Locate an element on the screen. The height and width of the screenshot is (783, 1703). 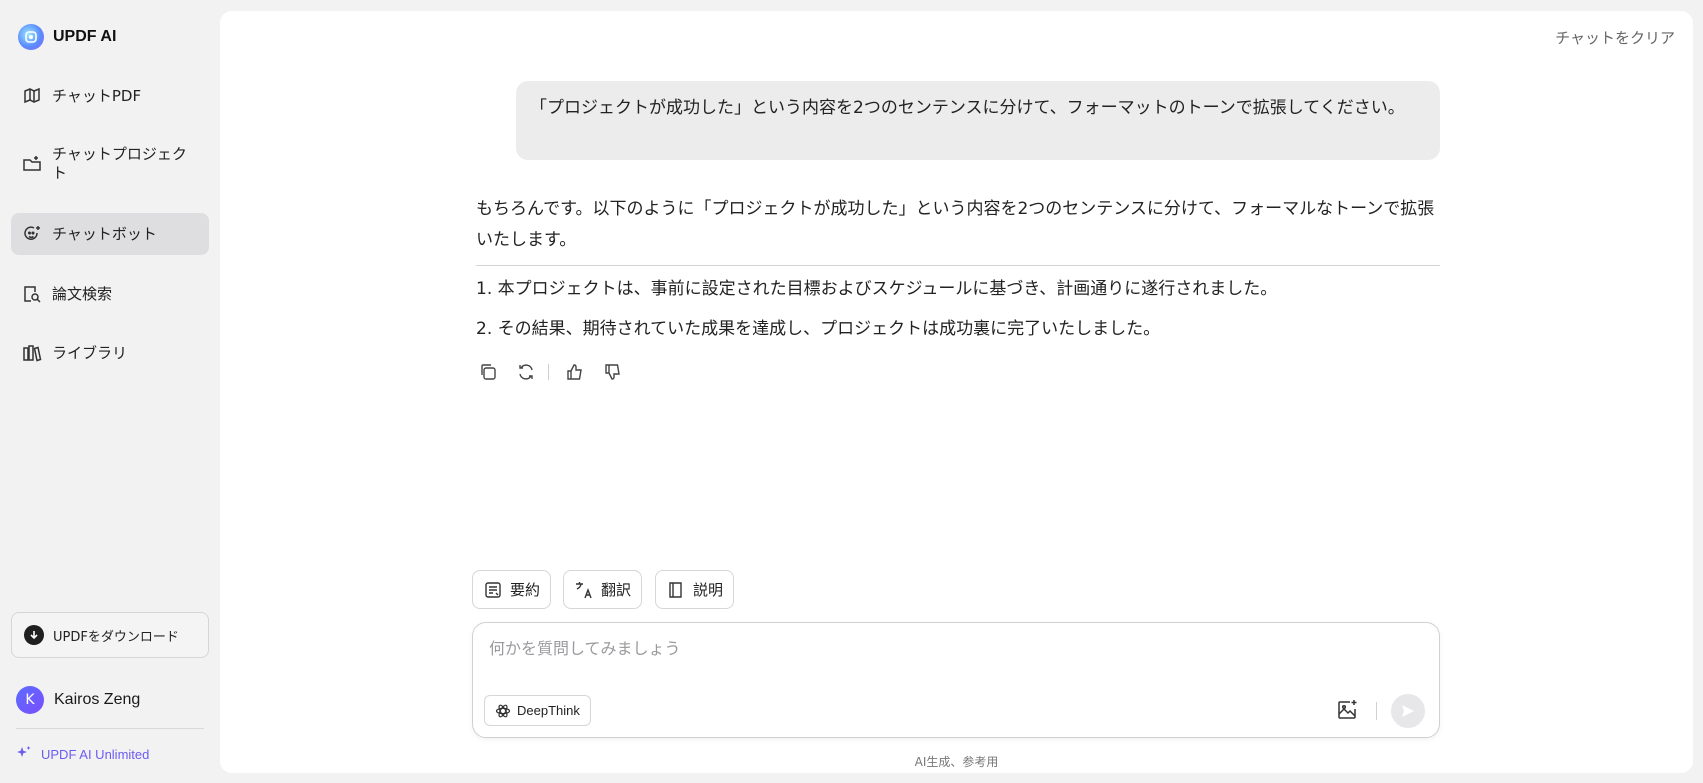
translate-chip: 翻訳 is located at coordinates (603, 589).